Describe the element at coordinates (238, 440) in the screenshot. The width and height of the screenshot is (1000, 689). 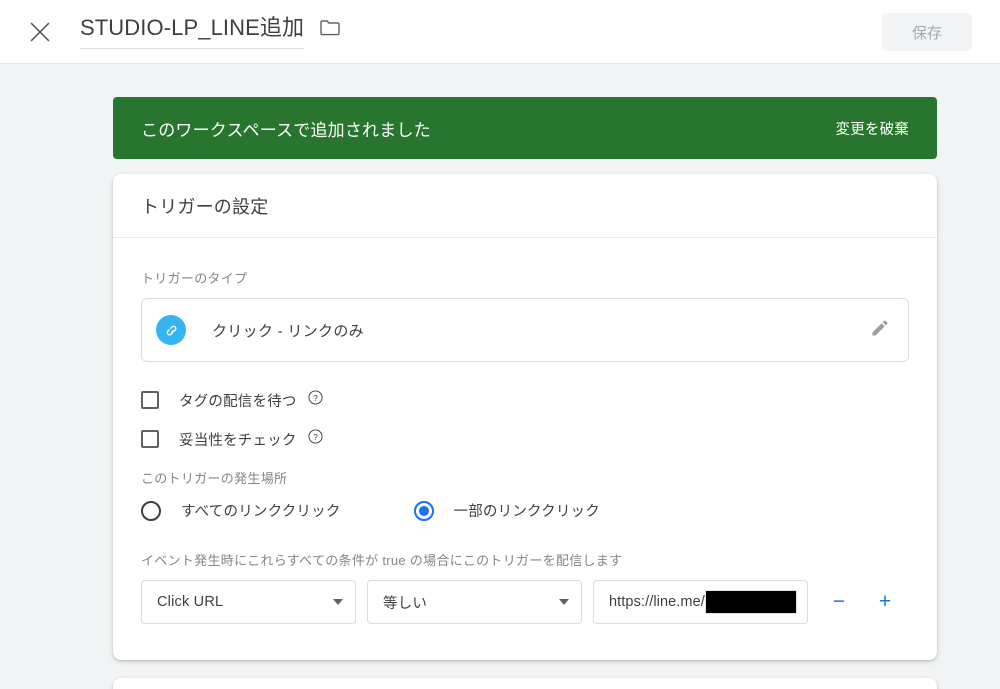
I see `check-validation-label: 妥当性をチェック` at that location.